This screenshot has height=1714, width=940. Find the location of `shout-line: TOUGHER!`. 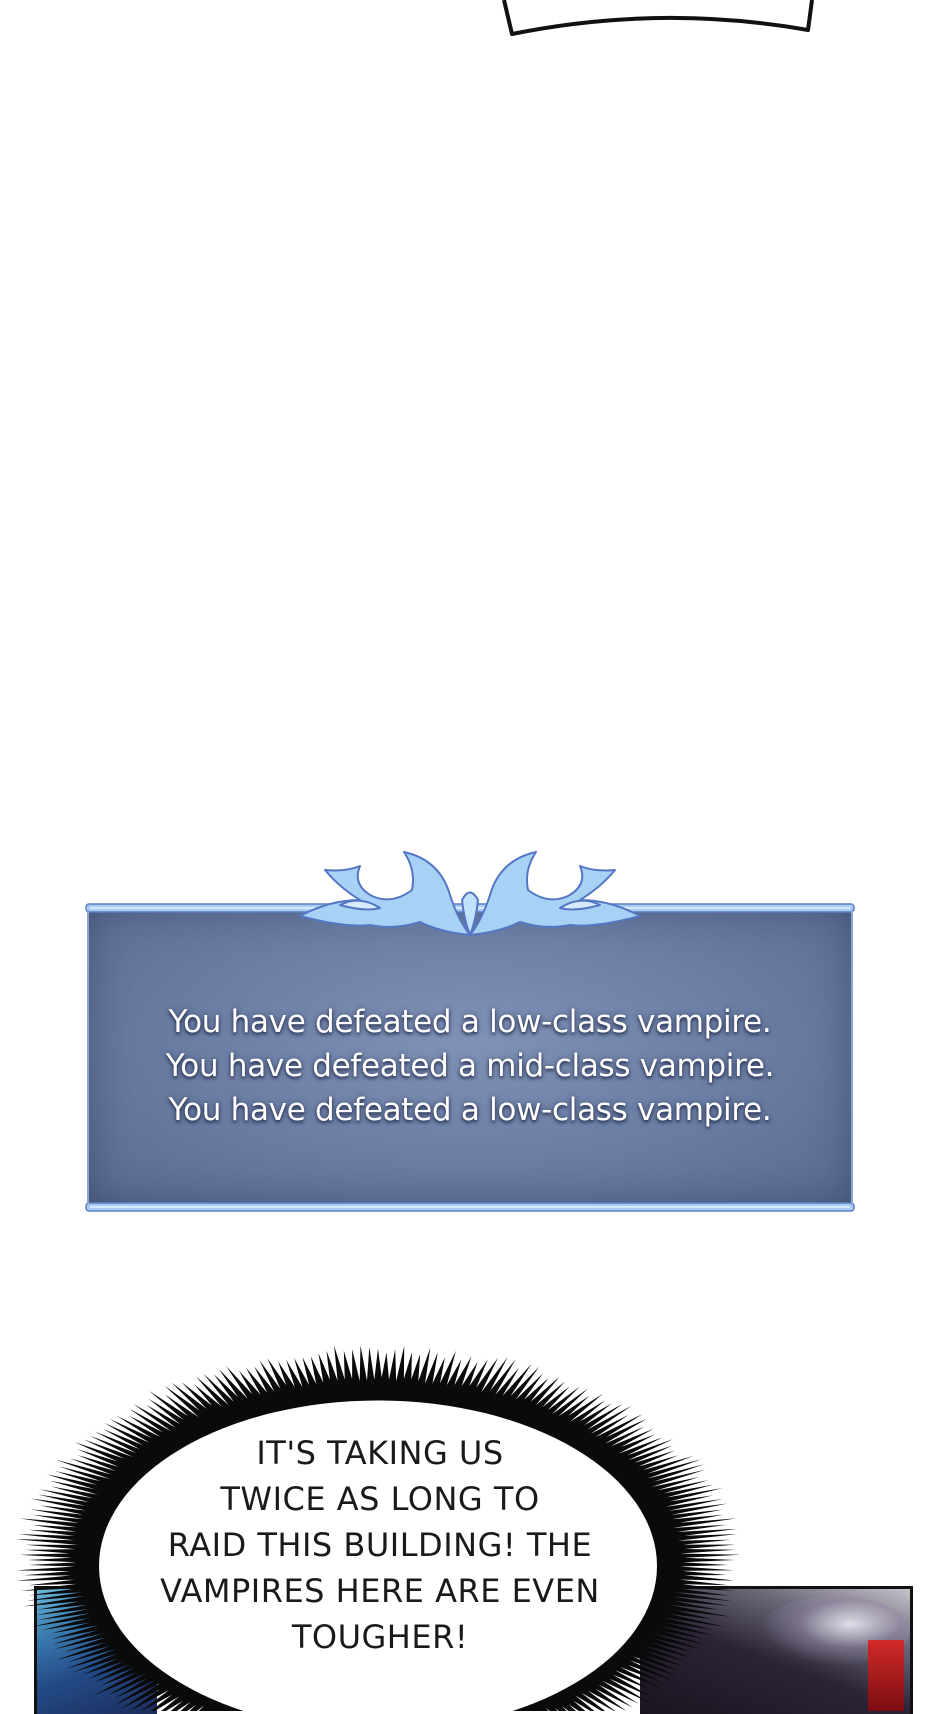

shout-line: TOUGHER! is located at coordinates (380, 1637).